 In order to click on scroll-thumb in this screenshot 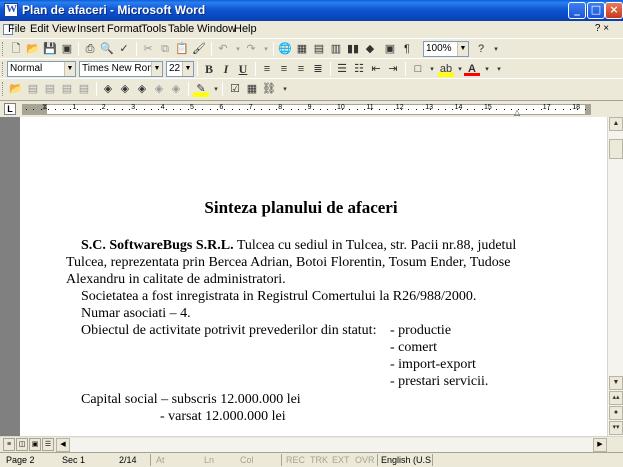, I will do `click(616, 149)`.